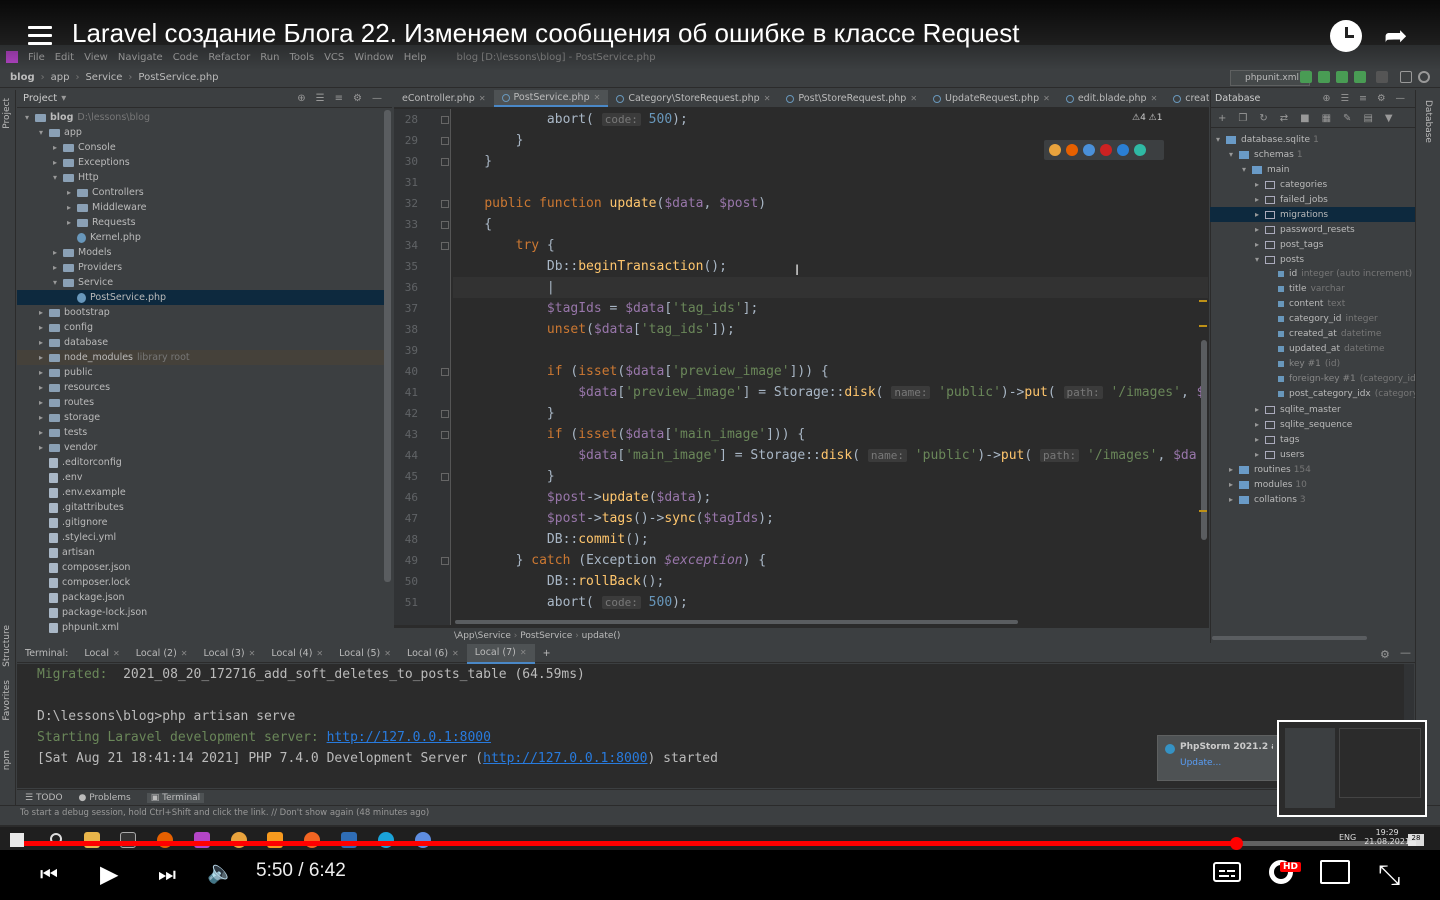 This screenshot has width=1440, height=900. Describe the element at coordinates (1406, 77) in the screenshot. I see `layout-icon` at that location.